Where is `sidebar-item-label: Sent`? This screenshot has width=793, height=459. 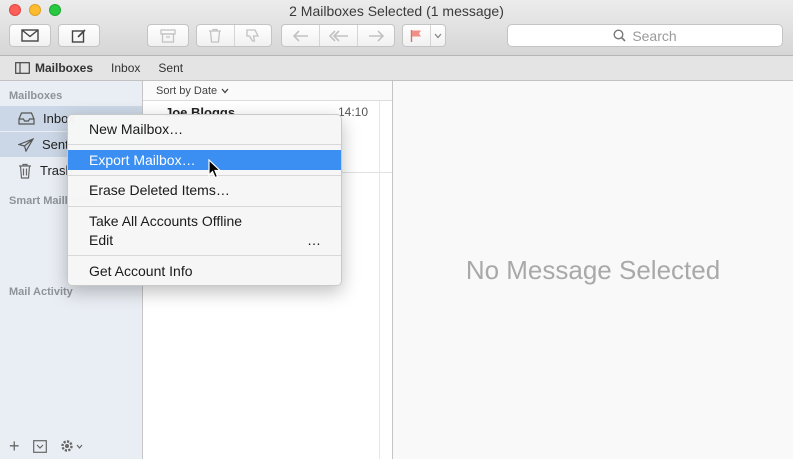 sidebar-item-label: Sent is located at coordinates (55, 144).